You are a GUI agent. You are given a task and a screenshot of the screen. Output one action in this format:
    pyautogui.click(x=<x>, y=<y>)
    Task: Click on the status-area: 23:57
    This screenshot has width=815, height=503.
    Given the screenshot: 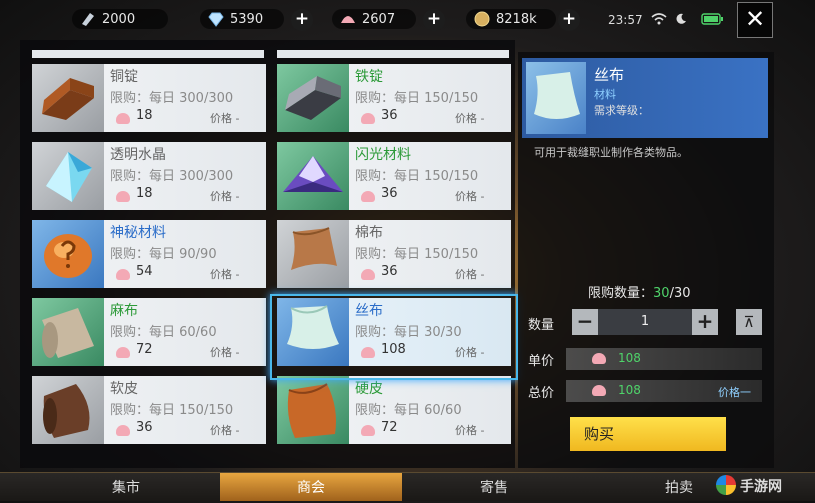 What is the action you would take?
    pyautogui.click(x=668, y=20)
    